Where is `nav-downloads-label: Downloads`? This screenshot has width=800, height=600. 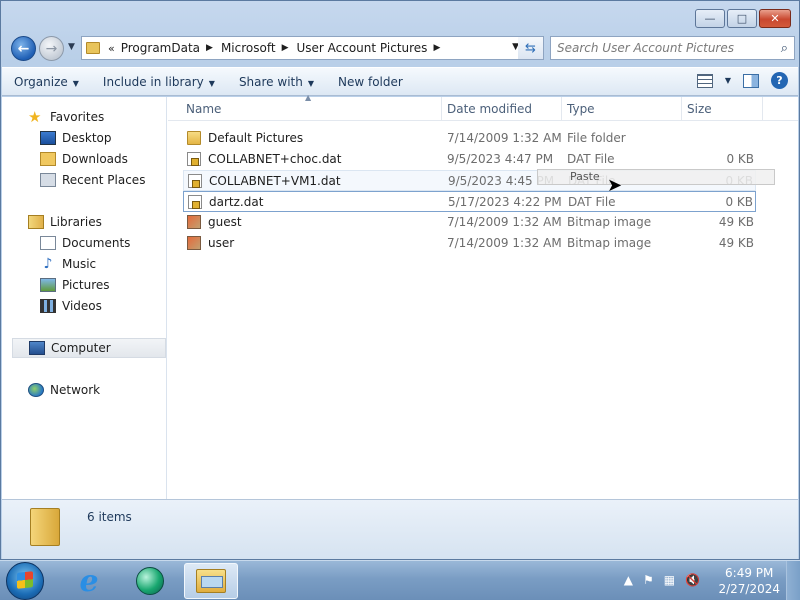
nav-downloads-label: Downloads is located at coordinates (95, 159).